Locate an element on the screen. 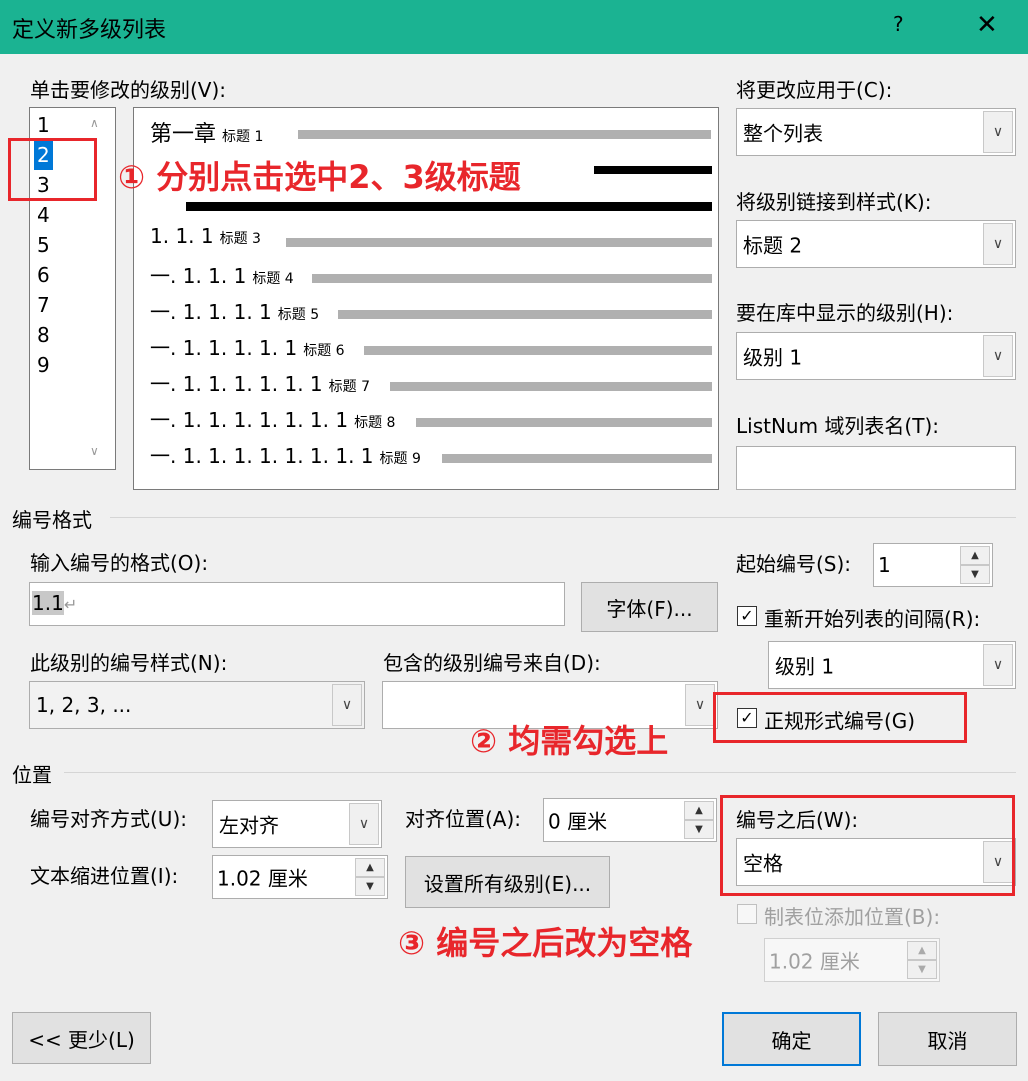 This screenshot has width=1028, height=1081. listnum-label: ListNum 域列表名(T): is located at coordinates (837, 426).